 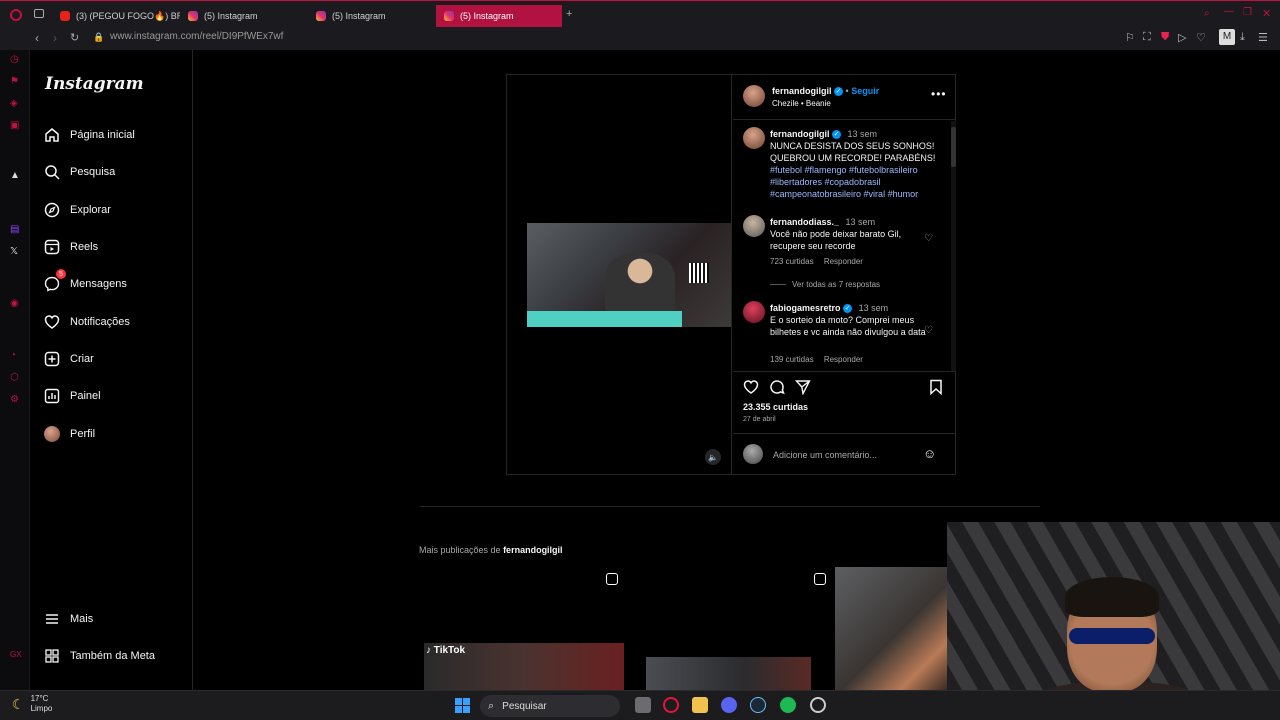 I want to click on comment-username: fernandodiass._, so click(x=804, y=222).